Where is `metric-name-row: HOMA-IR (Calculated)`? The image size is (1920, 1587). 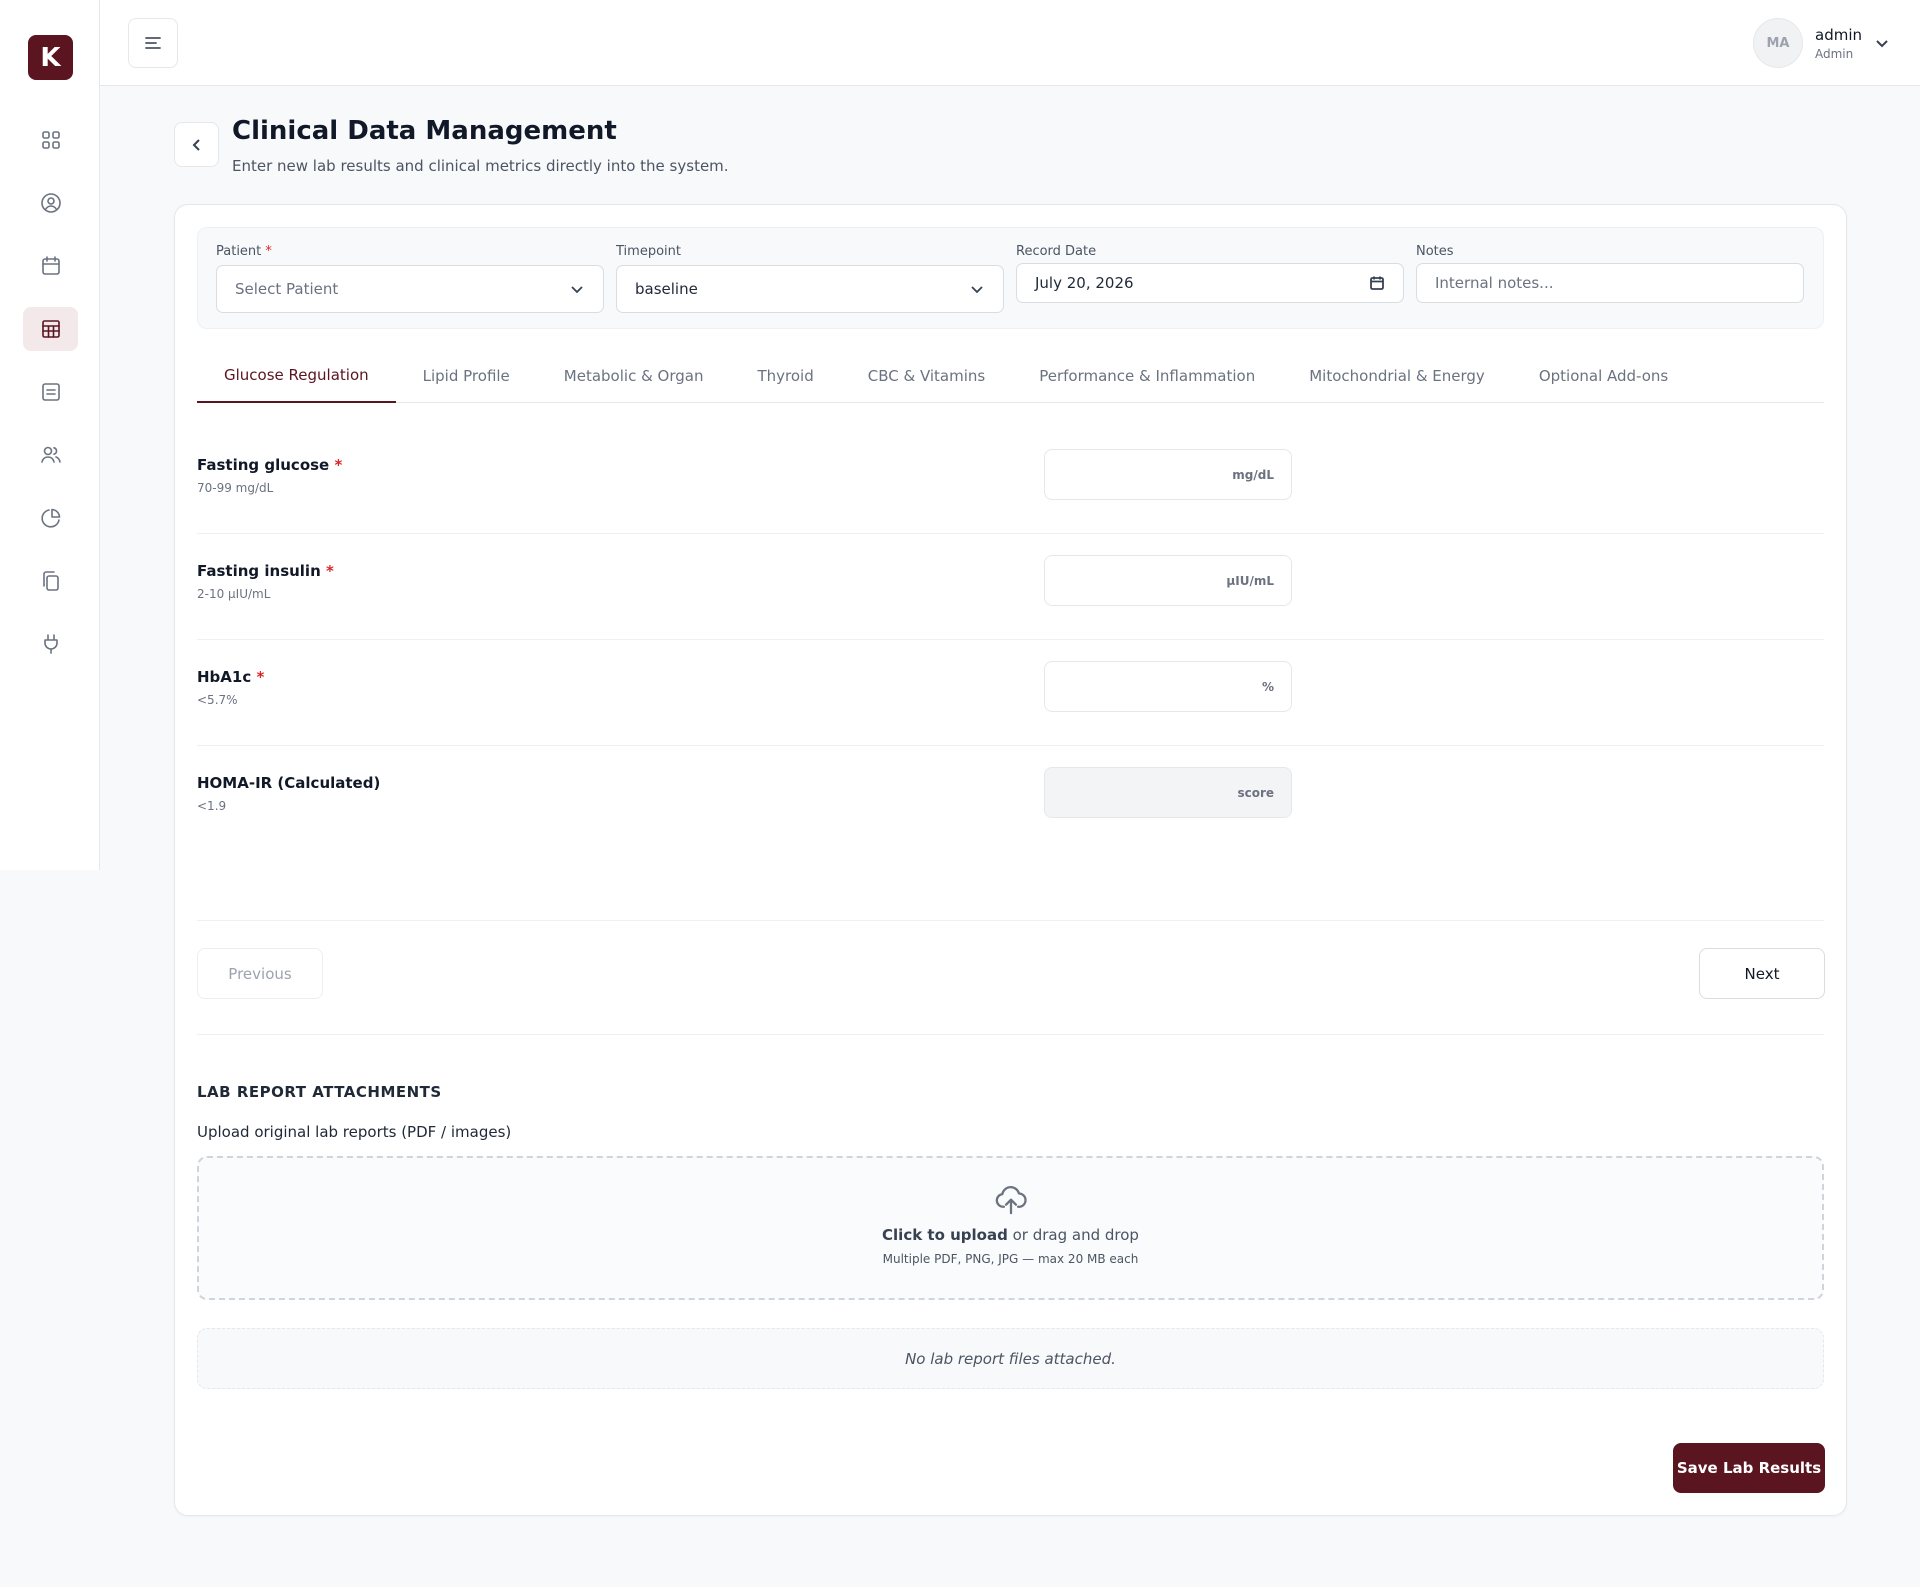
metric-name-row: HOMA-IR (Calculated) is located at coordinates (288, 783).